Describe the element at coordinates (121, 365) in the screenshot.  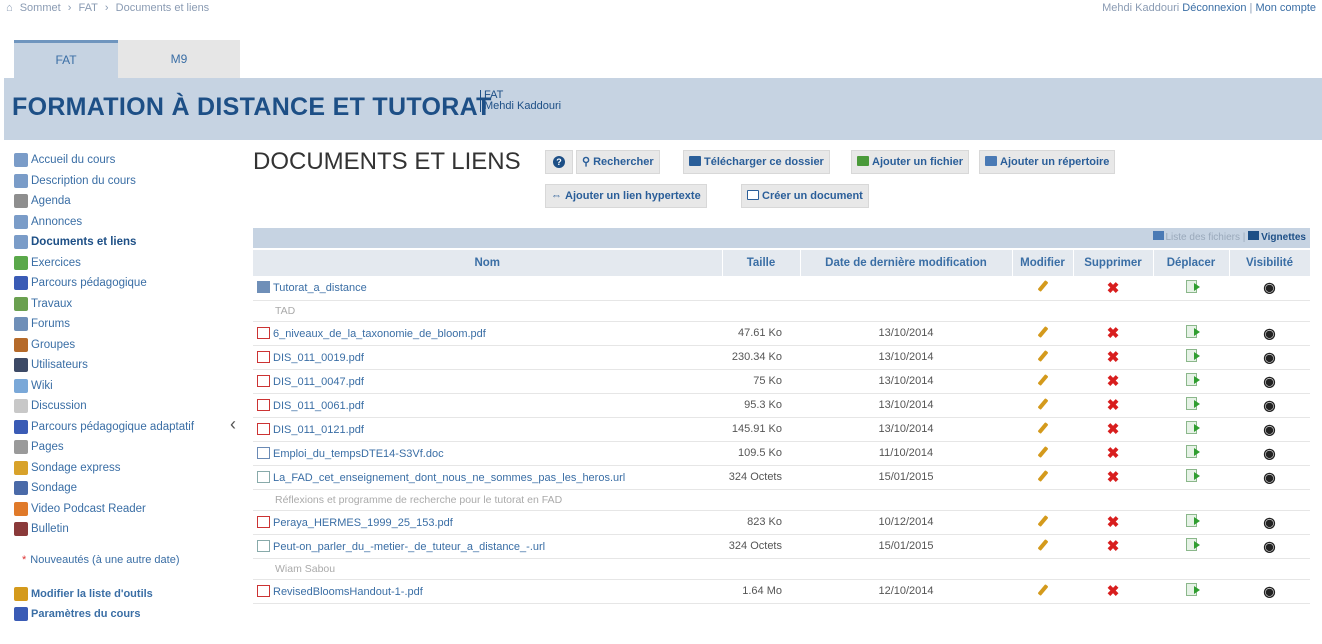
I see `sidebar-item: Utilisateurs` at that location.